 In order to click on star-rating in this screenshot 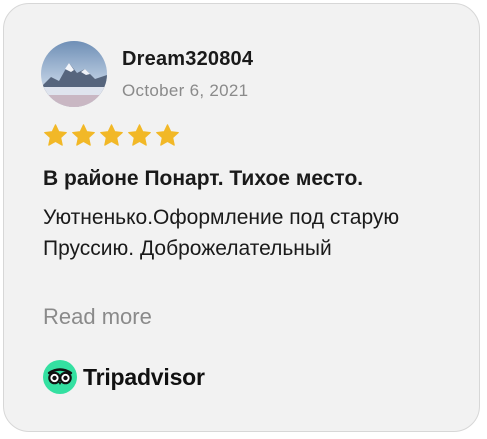, I will do `click(111, 135)`.